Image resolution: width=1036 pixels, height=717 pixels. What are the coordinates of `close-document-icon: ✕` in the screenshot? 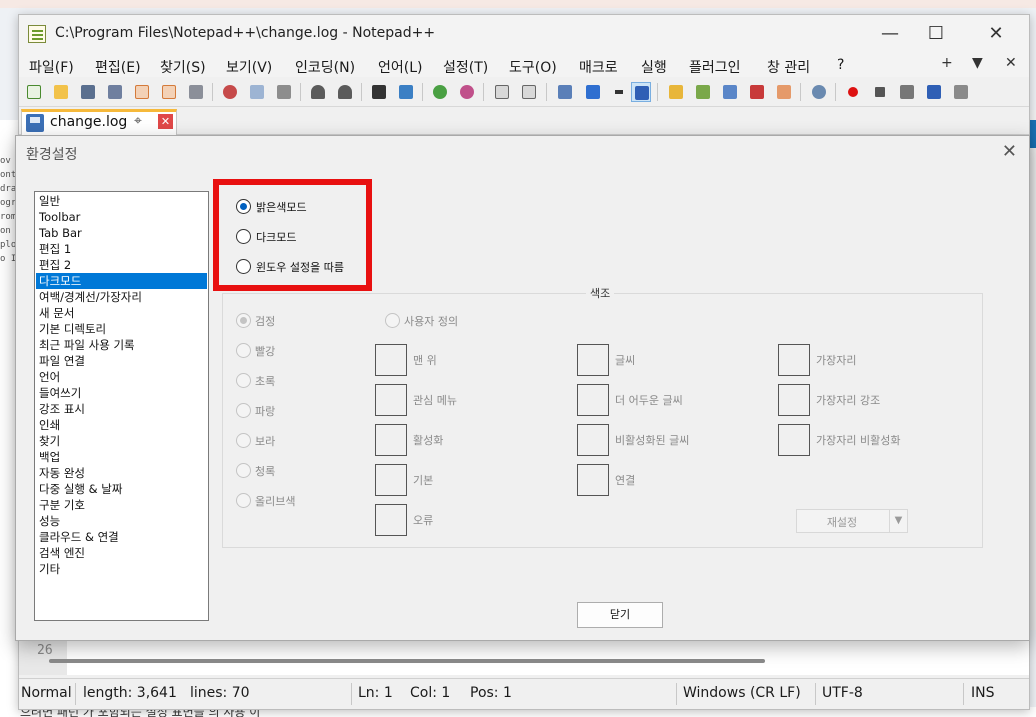 It's located at (1011, 63).